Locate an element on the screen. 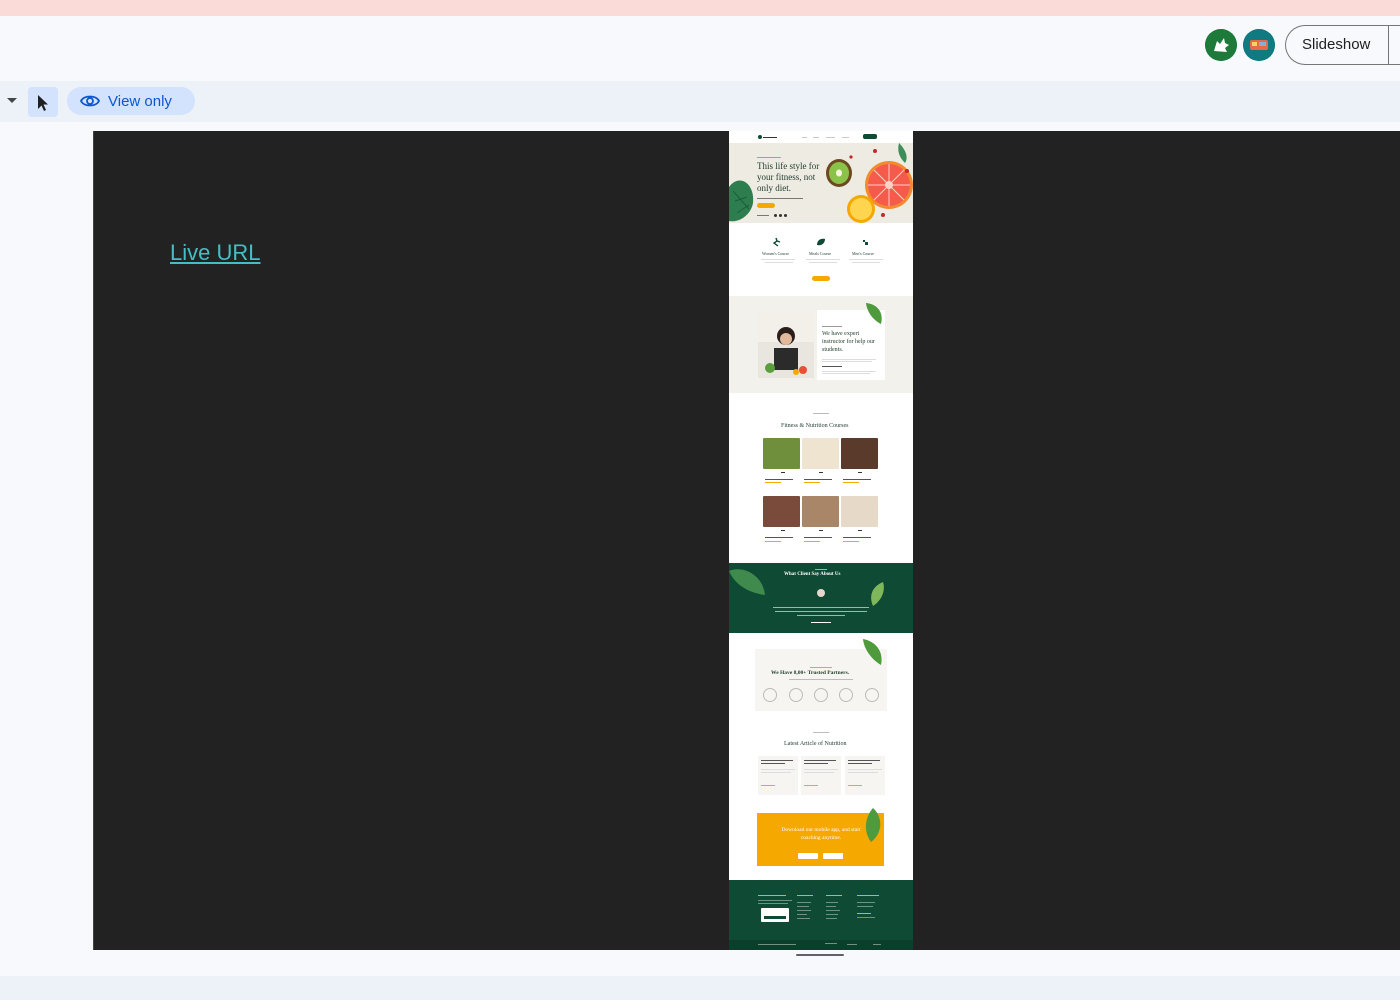 The image size is (1400, 1000). mock-logo is located at coordinates (760, 137).